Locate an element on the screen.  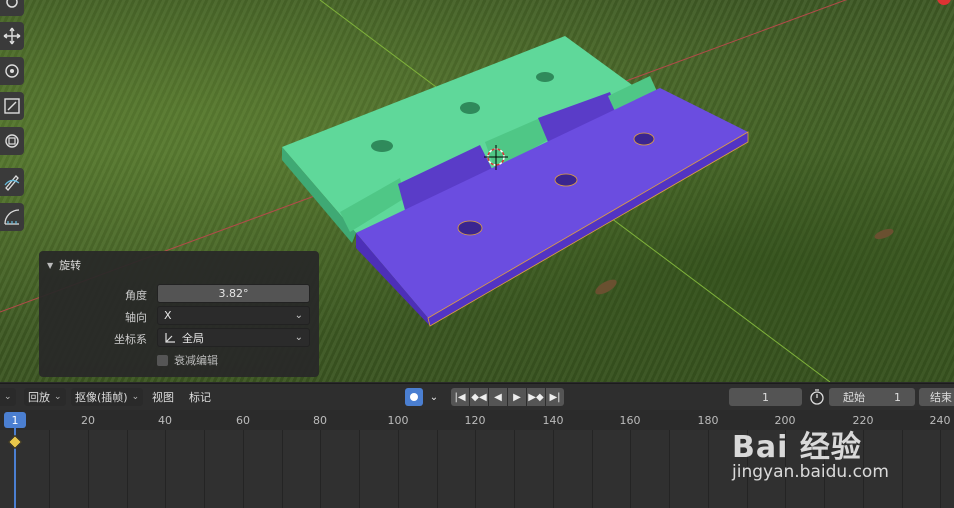
marker-menu: 标记 is located at coordinates (200, 397).